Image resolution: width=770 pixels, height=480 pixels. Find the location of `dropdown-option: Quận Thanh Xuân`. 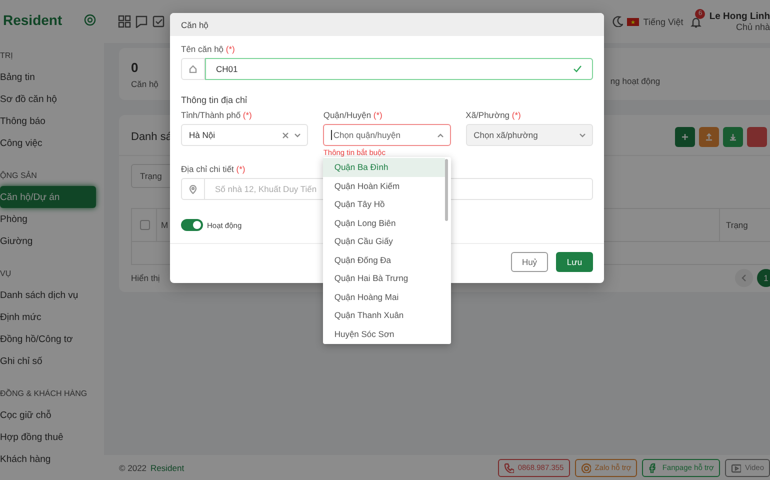

dropdown-option: Quận Thanh Xuân is located at coordinates (384, 315).